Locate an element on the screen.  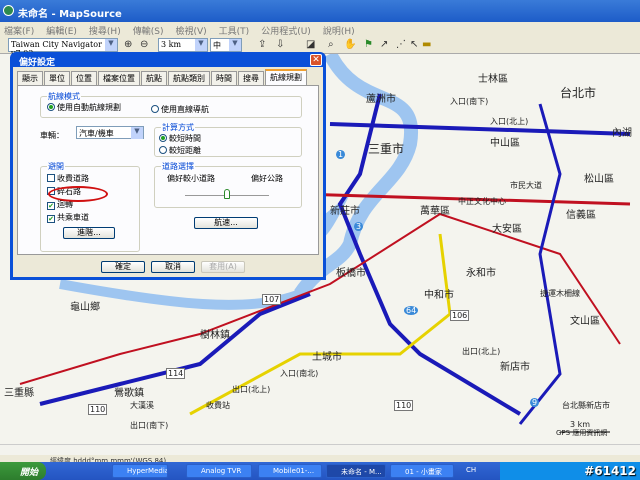
map-label: 新莊市 is located at coordinates (345, 211).